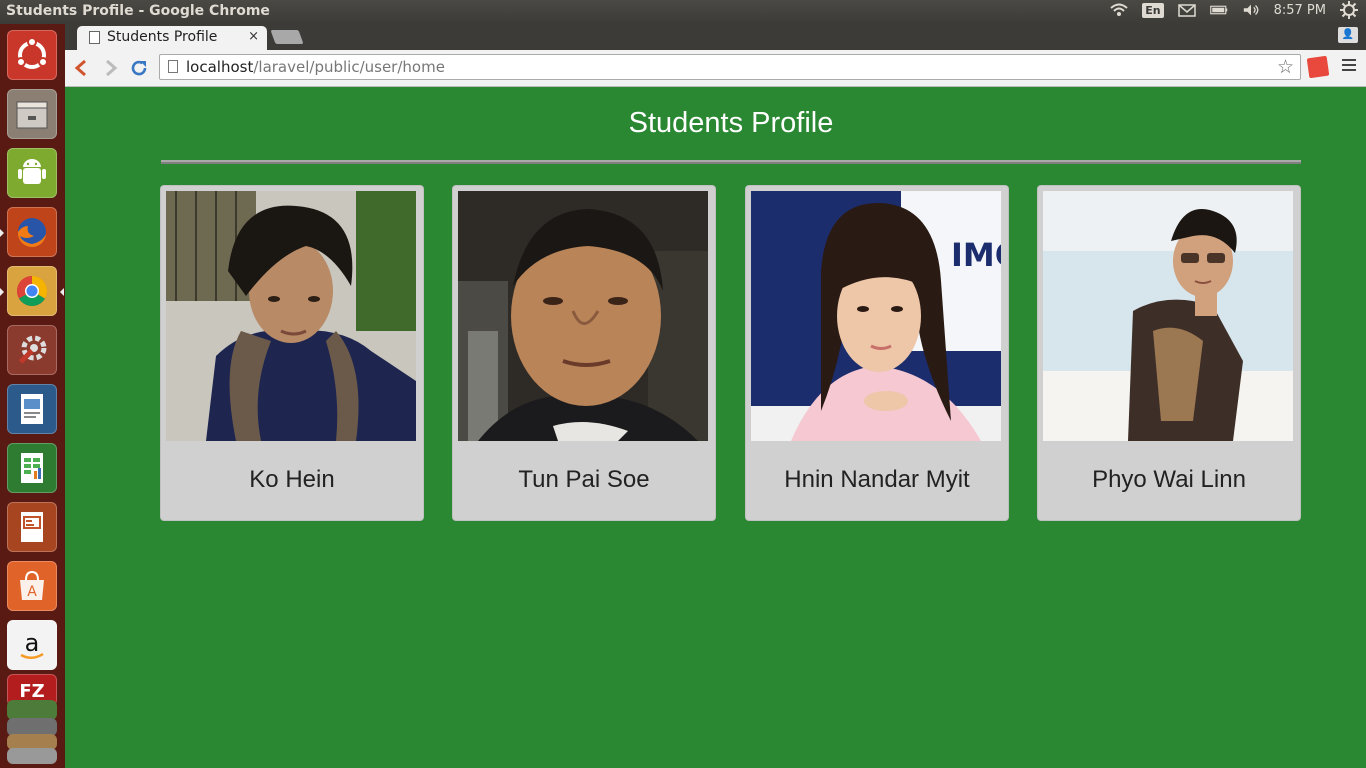  Describe the element at coordinates (731, 123) in the screenshot. I see `page-title: Students Profile` at that location.